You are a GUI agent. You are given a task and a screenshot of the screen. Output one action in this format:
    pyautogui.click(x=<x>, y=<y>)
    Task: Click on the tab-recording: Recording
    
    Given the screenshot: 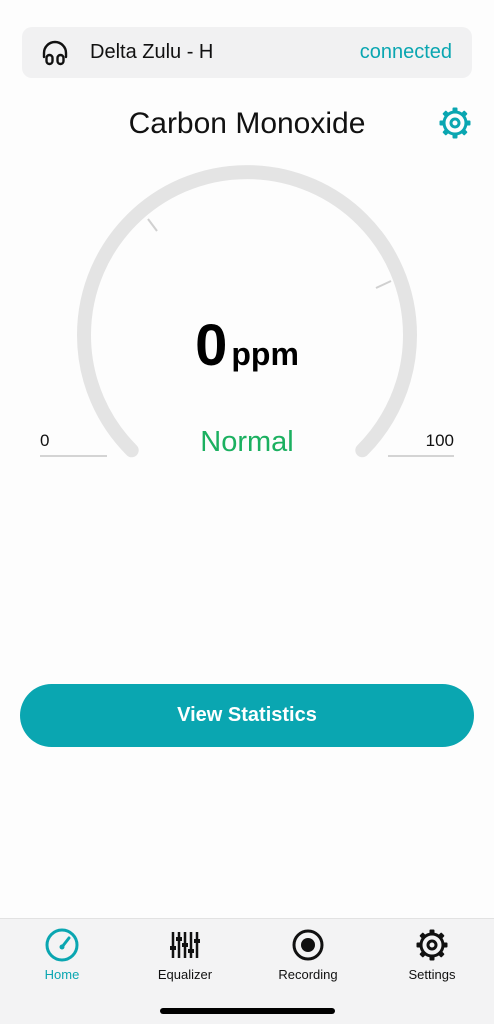 What is the action you would take?
    pyautogui.click(x=308, y=957)
    